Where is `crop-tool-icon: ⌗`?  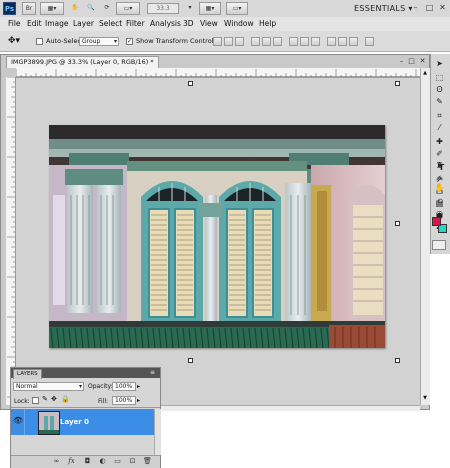
crop-tool-icon: ⌗ is located at coordinates (439, 115).